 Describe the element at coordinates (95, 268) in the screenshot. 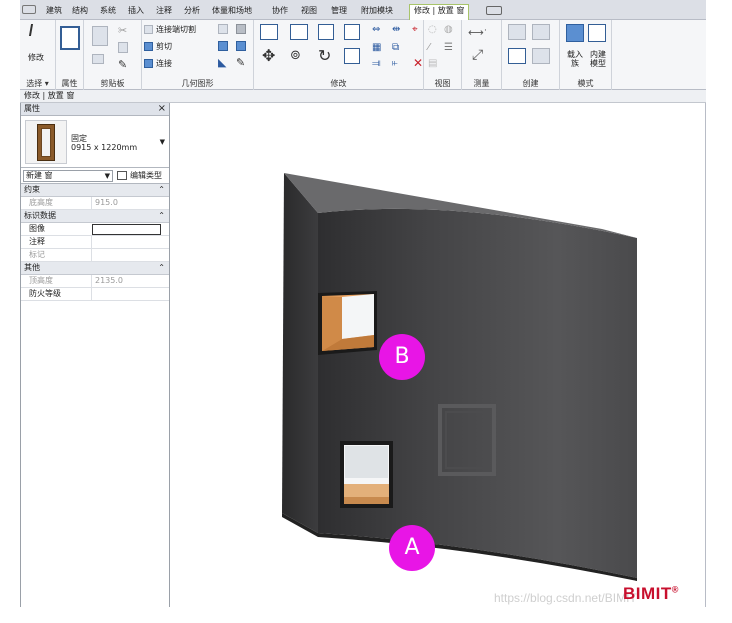

I see `group-other: 其他 ⌃` at that location.